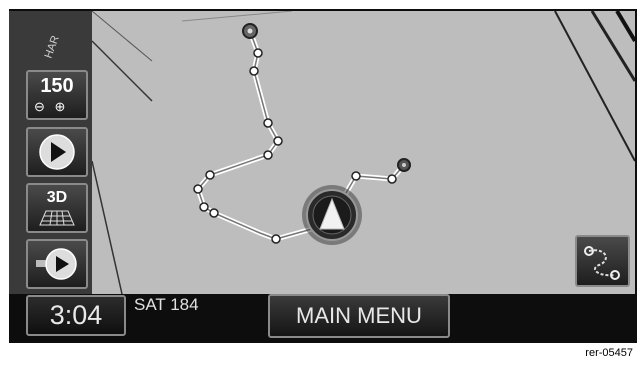  Describe the element at coordinates (57, 86) in the screenshot. I see `zoom-level: 150` at that location.